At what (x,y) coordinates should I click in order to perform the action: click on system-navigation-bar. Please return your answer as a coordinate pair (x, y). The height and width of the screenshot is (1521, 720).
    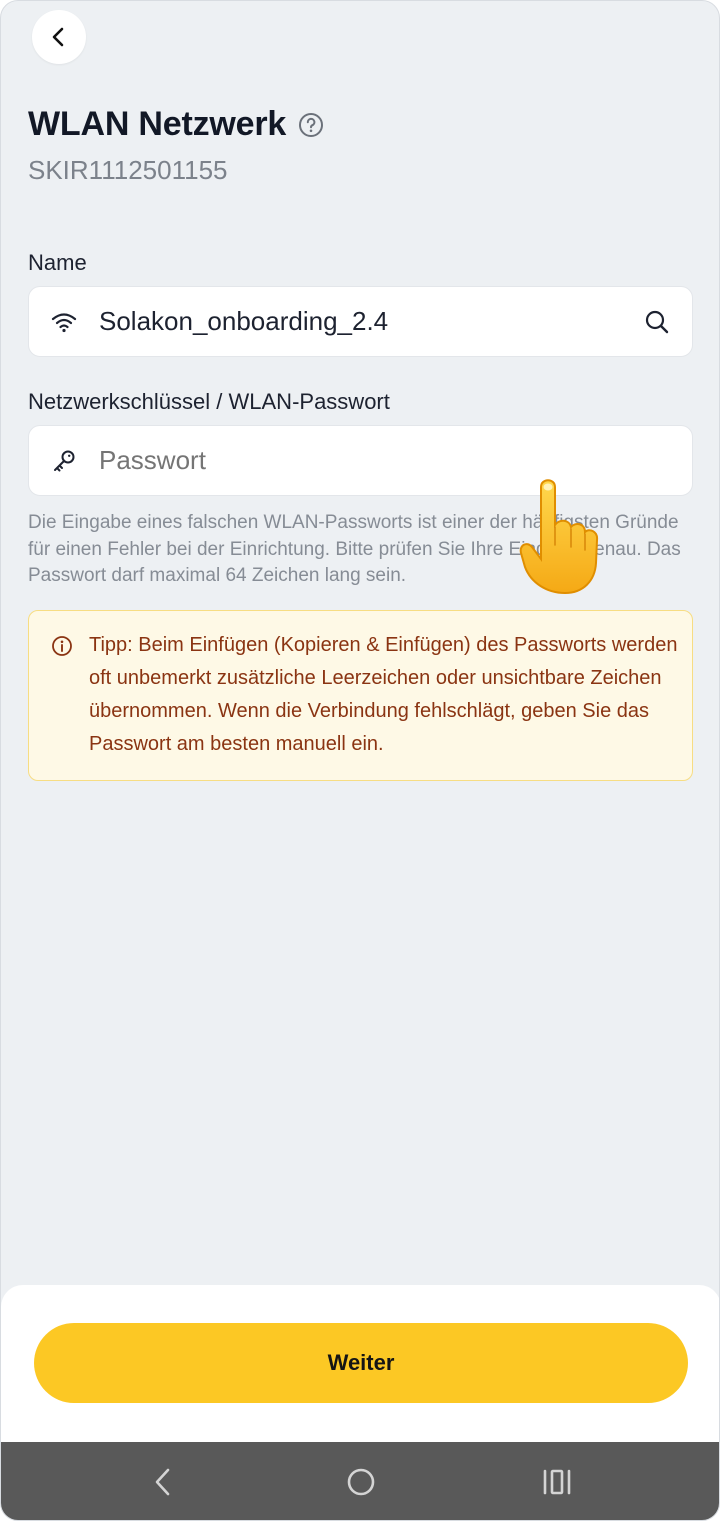
    Looking at the image, I should click on (360, 1481).